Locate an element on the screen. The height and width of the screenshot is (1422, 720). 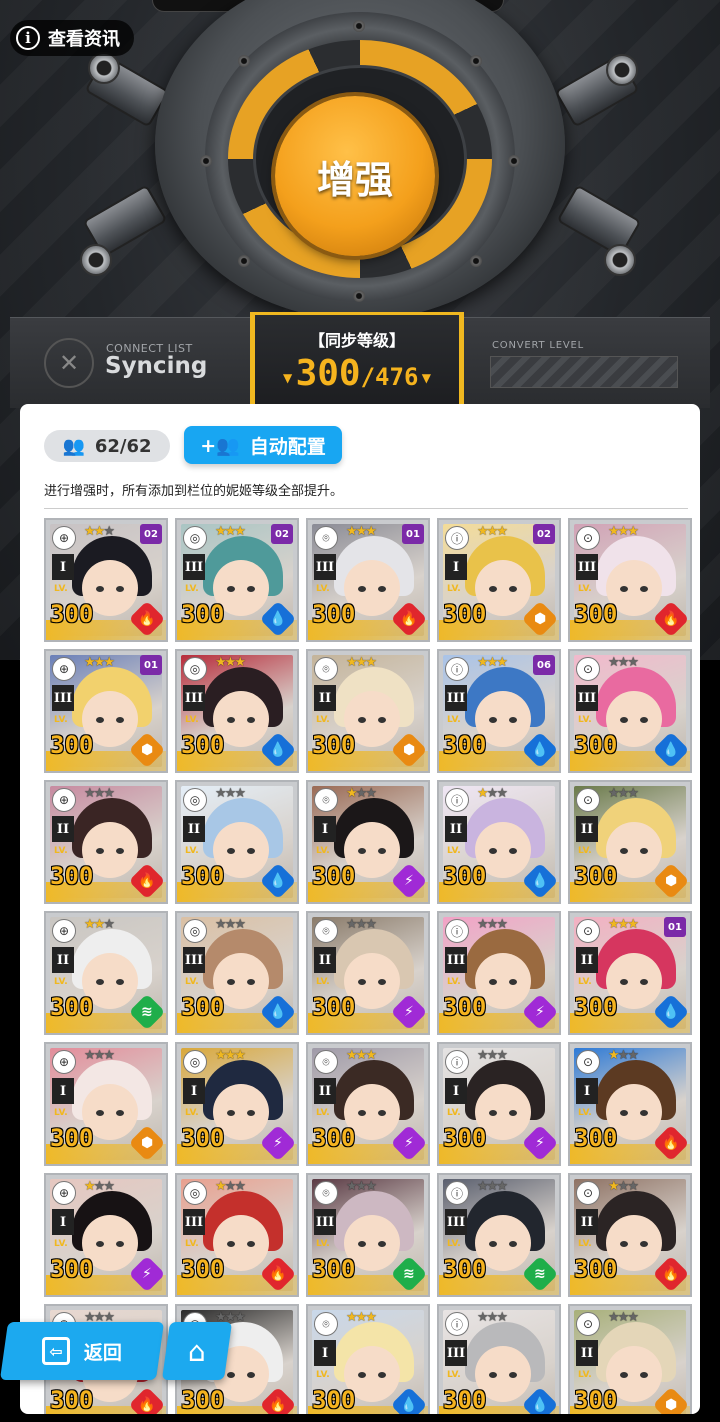
nikke-card: ⊕ I LV. 300 ★★★ ⬢ is located at coordinates (106, 1104).